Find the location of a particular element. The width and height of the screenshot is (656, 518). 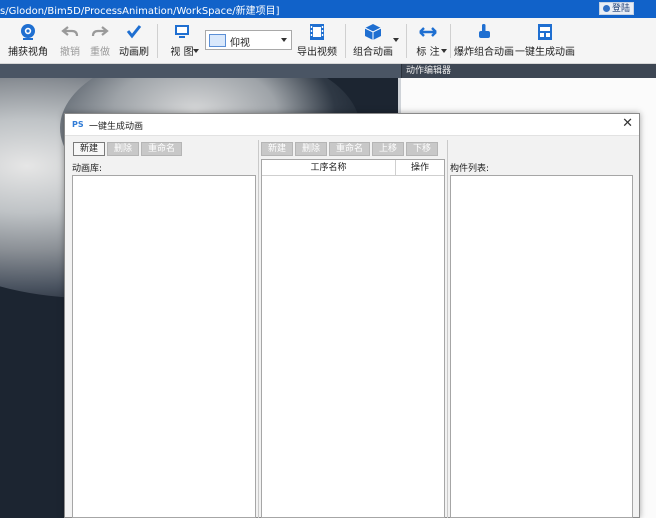

view-cube-icon is located at coordinates (217, 40).